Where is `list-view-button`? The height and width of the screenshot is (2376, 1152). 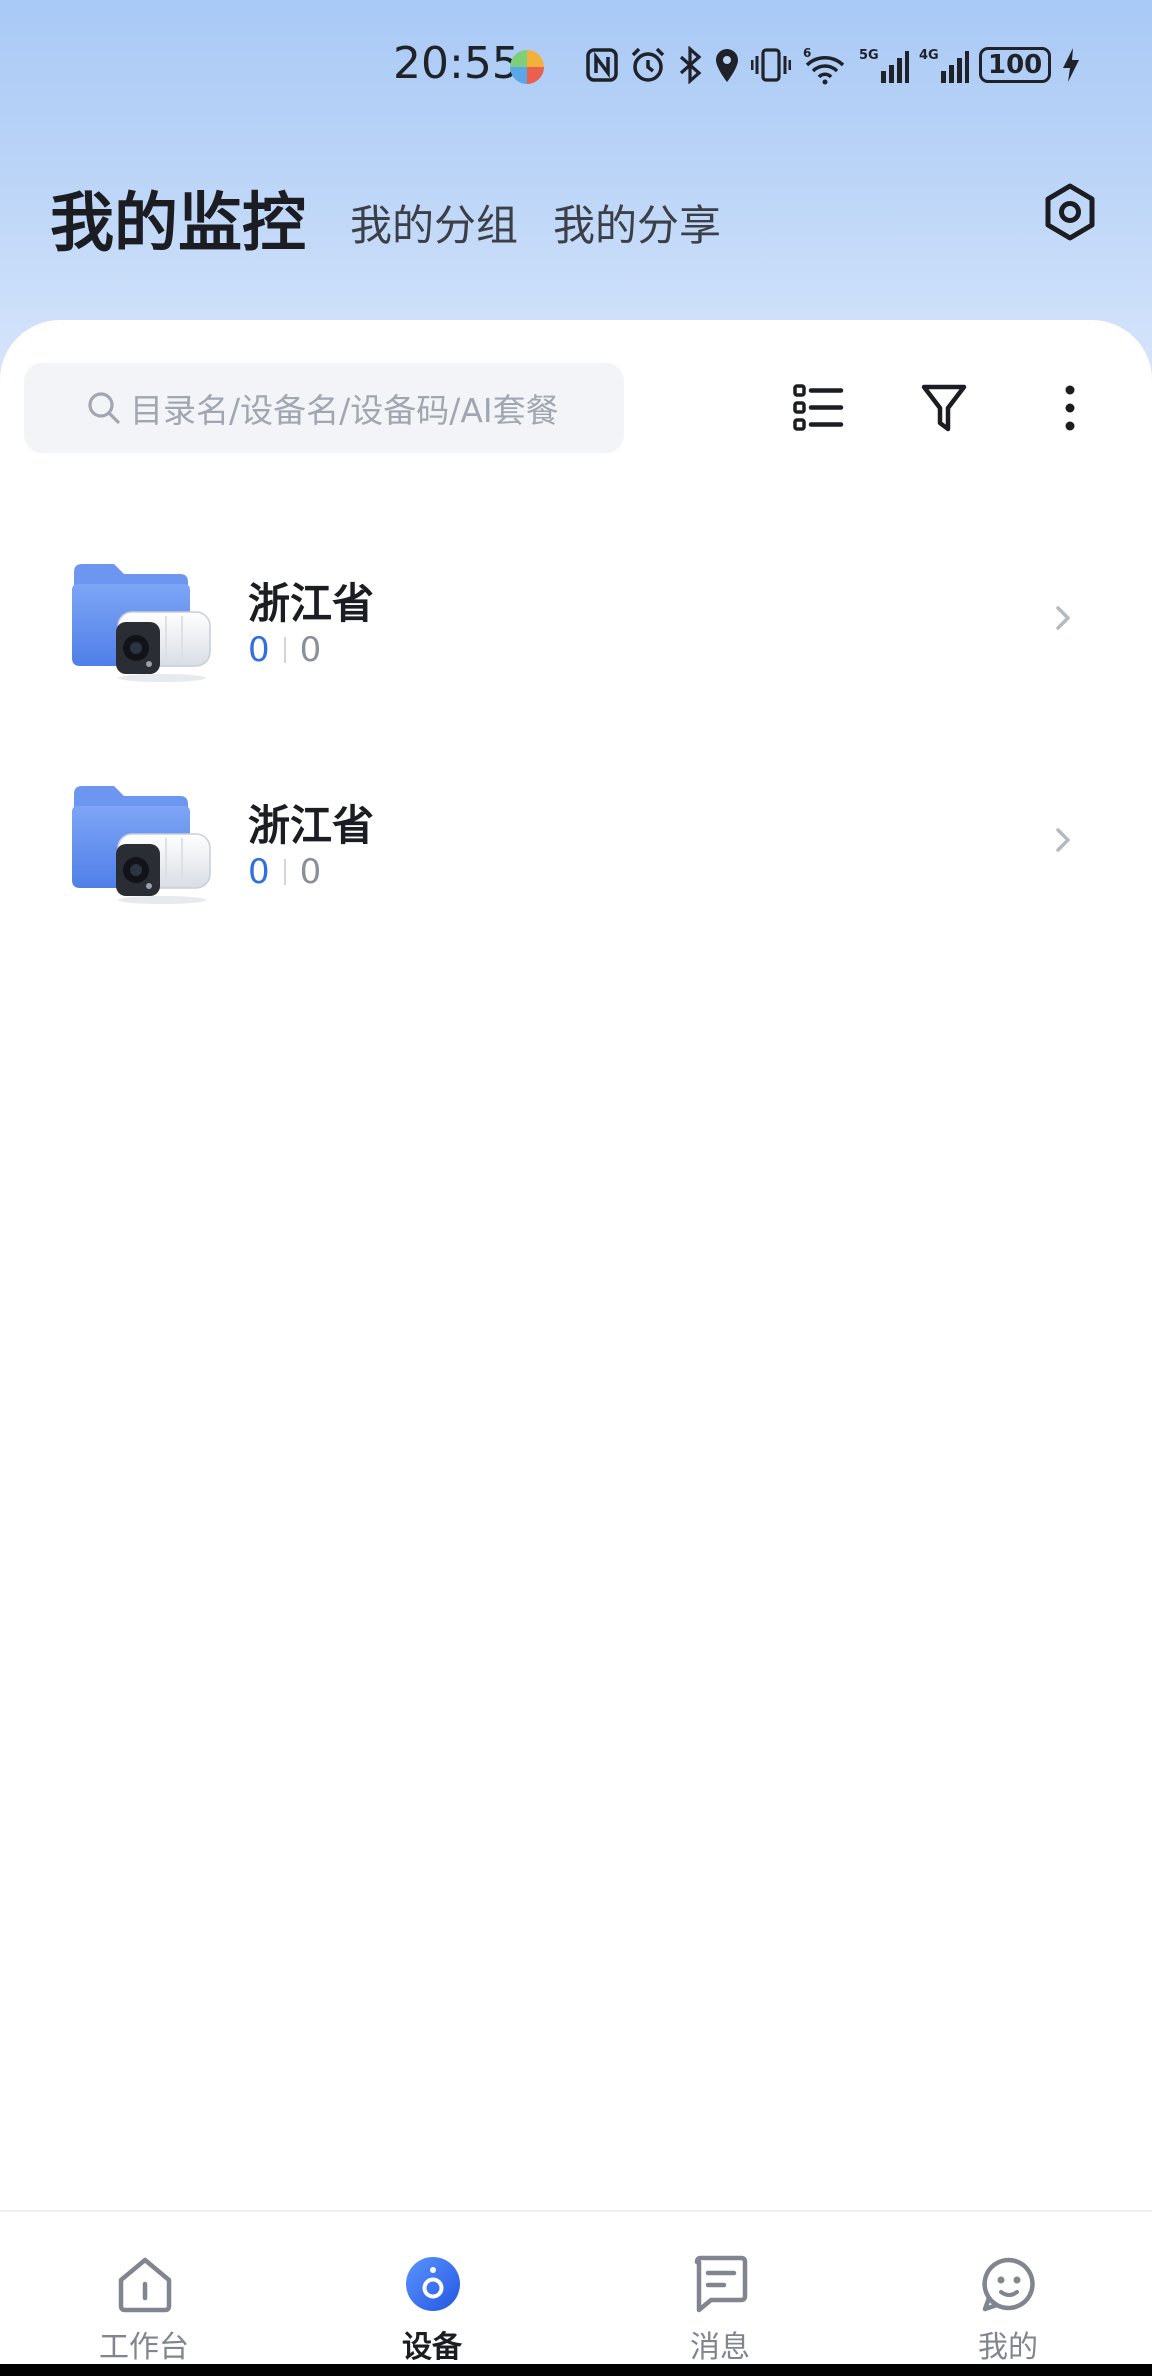
list-view-button is located at coordinates (818, 408).